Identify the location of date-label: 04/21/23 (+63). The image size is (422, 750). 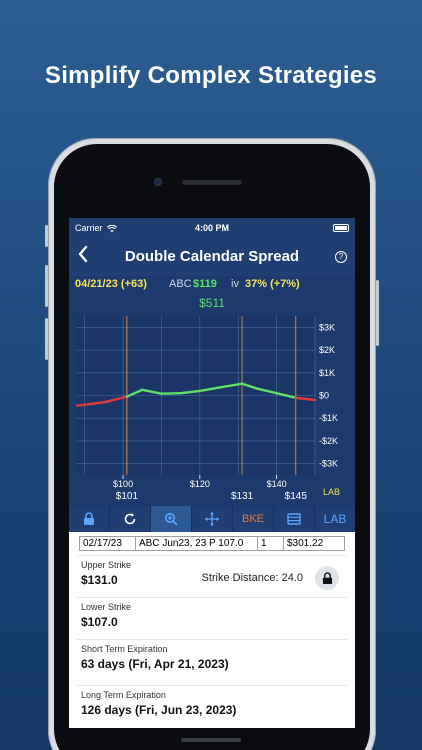
(111, 284).